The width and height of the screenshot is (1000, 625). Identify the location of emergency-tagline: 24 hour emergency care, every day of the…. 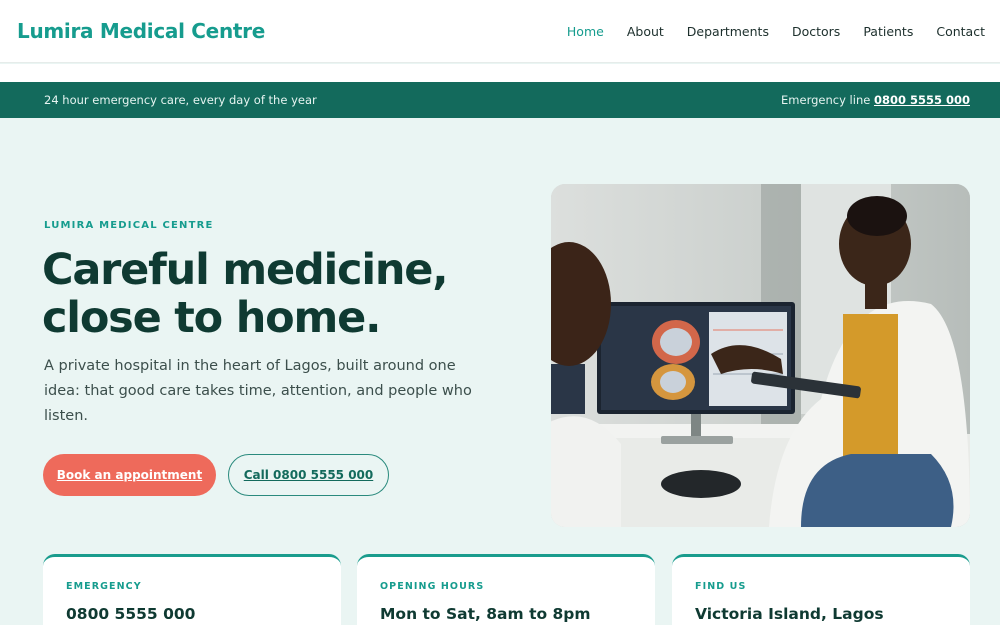
(180, 100).